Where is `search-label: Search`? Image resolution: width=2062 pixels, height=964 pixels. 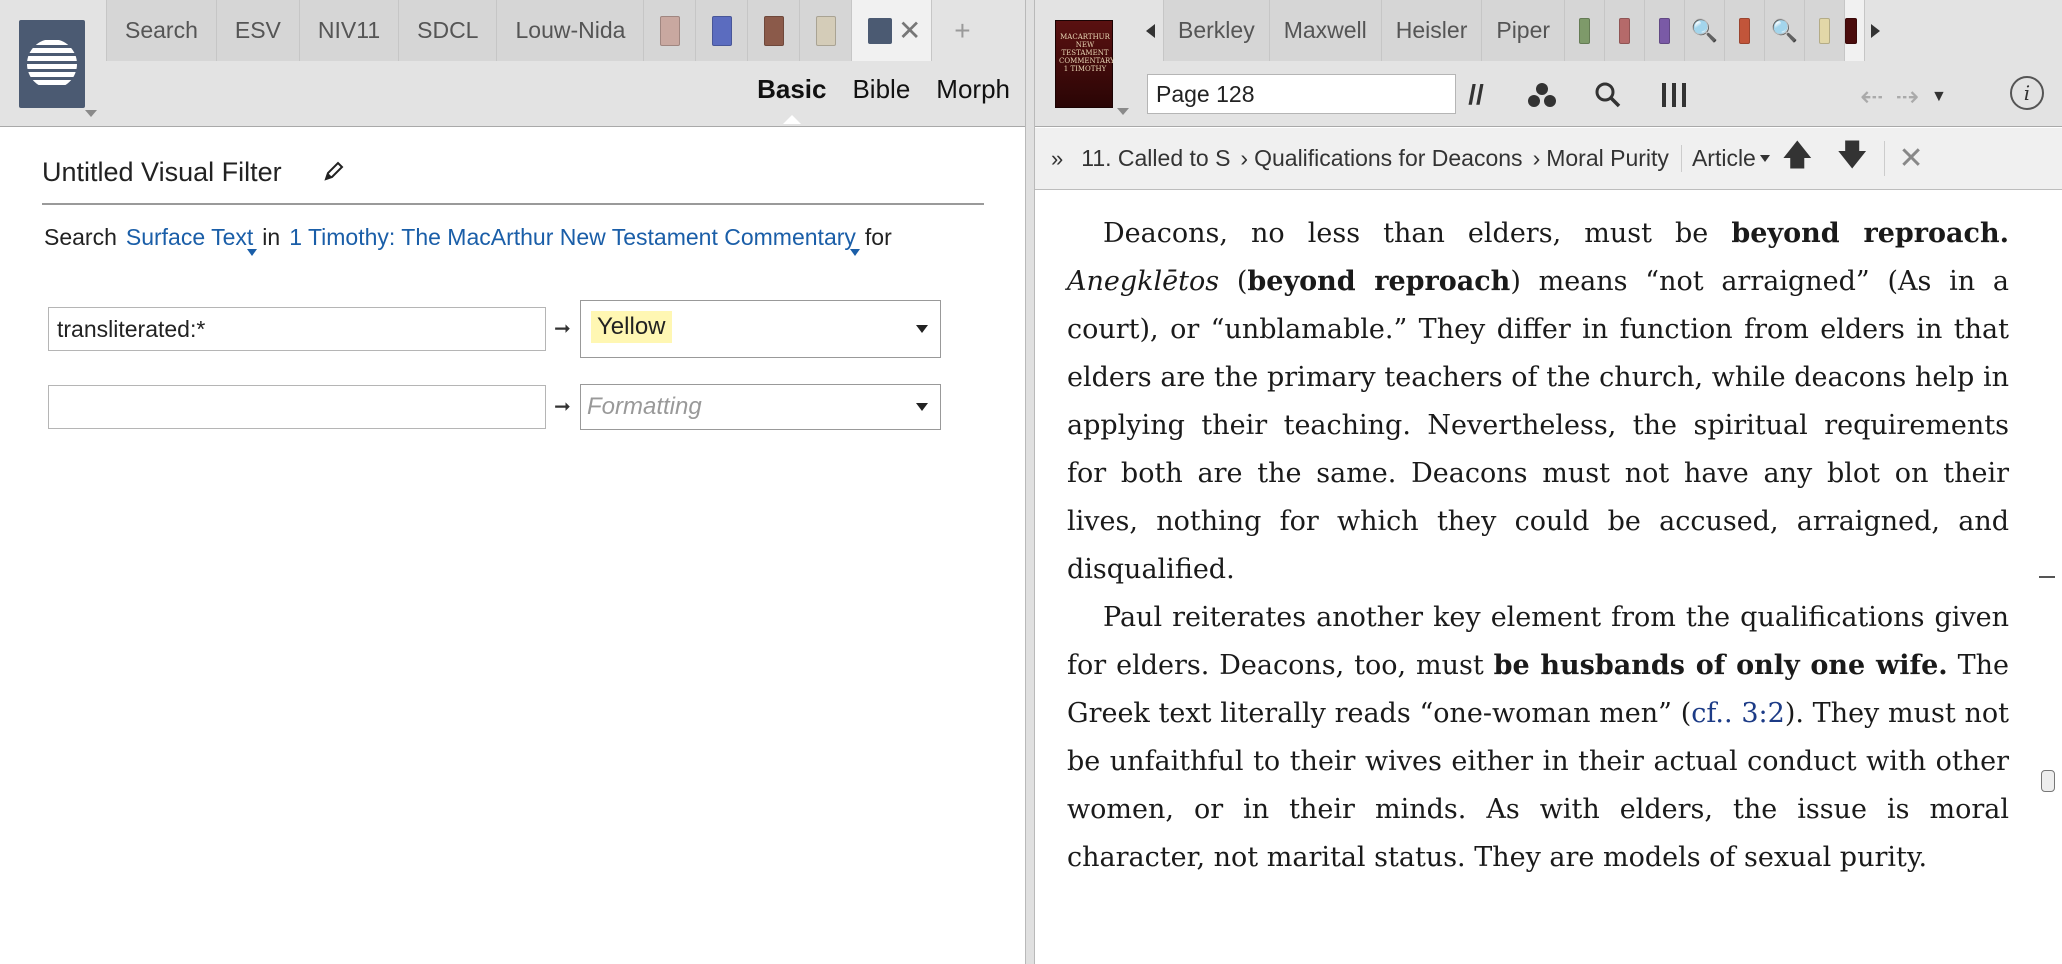 search-label: Search is located at coordinates (80, 237).